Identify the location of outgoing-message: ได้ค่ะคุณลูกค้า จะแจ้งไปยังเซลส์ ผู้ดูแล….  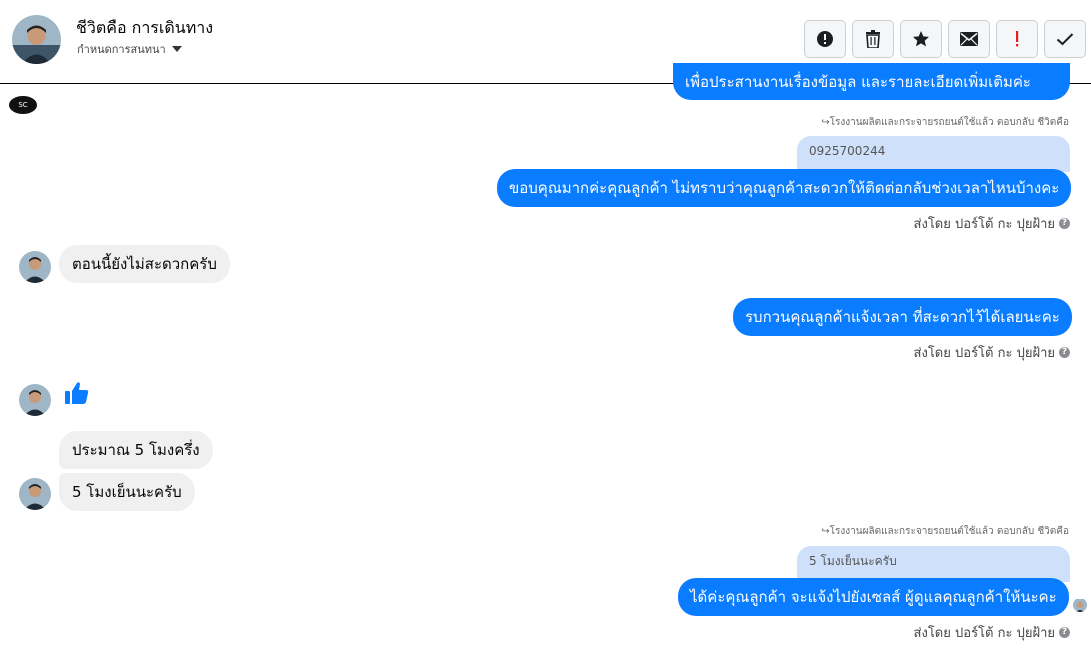
(873, 597).